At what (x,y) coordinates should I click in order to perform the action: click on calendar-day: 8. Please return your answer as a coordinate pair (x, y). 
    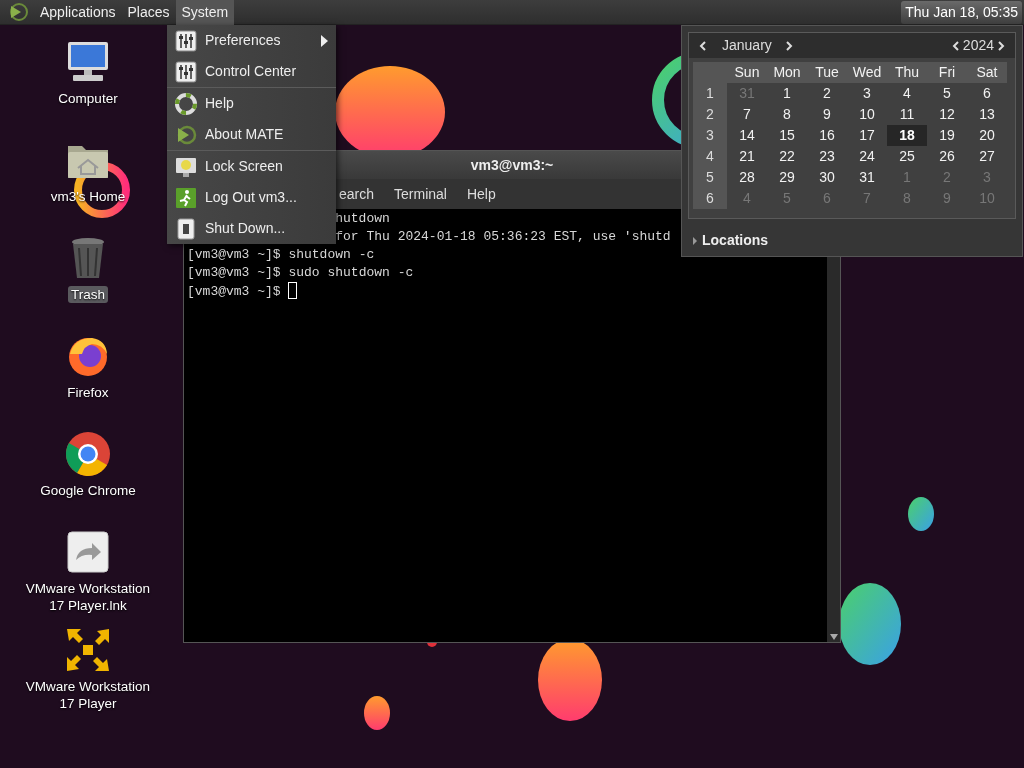
    Looking at the image, I should click on (787, 114).